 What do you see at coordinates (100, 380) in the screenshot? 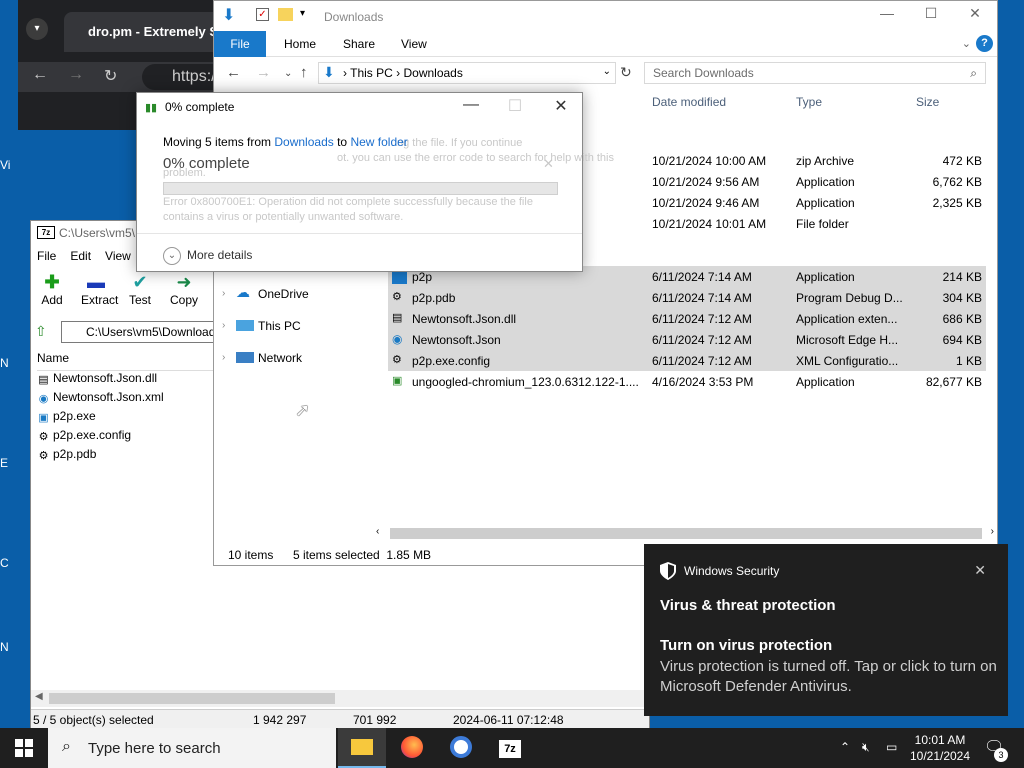
I see `list-item: ▤ Newtonsoft.Json.dll` at bounding box center [100, 380].